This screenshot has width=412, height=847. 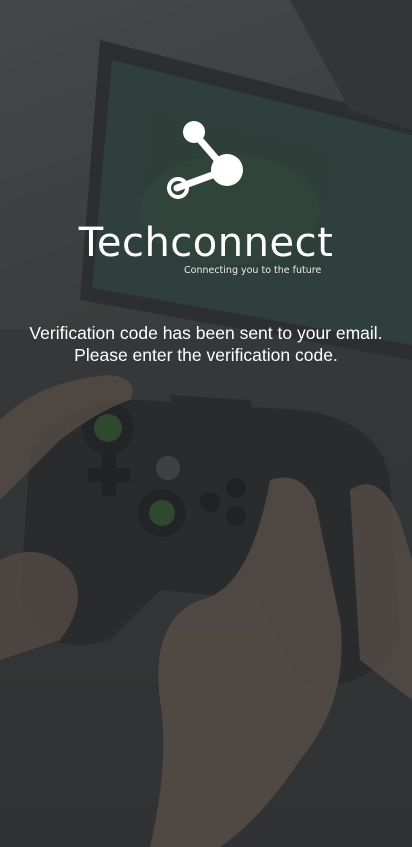 What do you see at coordinates (206, 243) in the screenshot?
I see `brand-name: Techconnect` at bounding box center [206, 243].